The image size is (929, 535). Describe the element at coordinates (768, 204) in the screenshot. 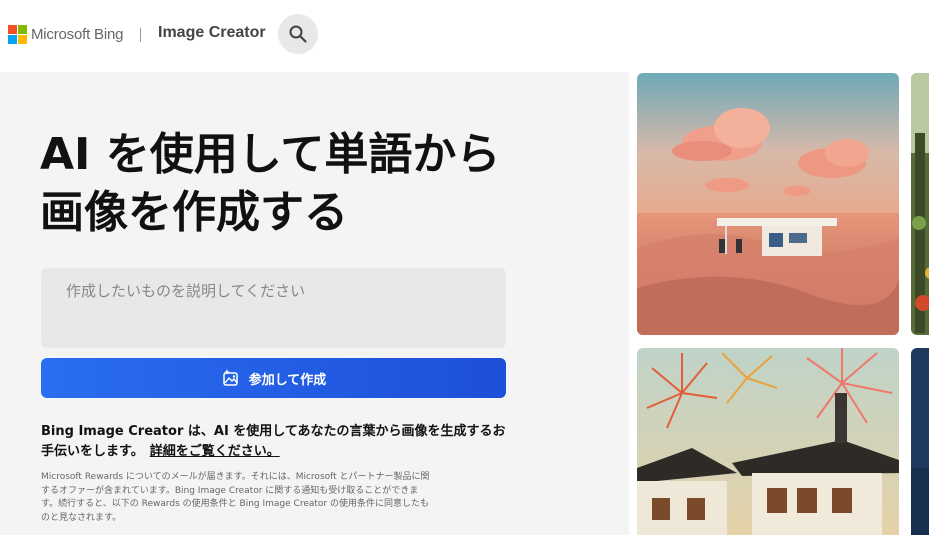

I see `desert-gas-station-image` at that location.